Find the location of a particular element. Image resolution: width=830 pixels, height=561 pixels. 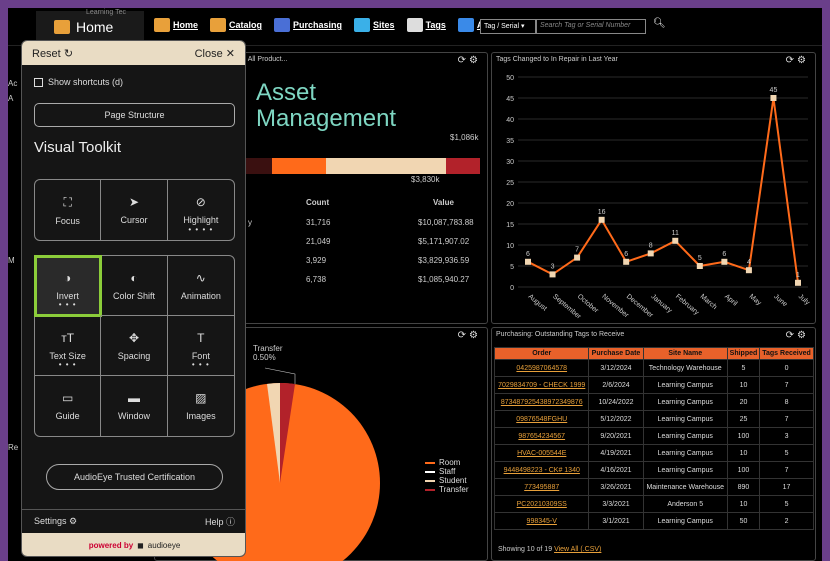

order-link: 87348792543897234987​6 is located at coordinates (542, 402).